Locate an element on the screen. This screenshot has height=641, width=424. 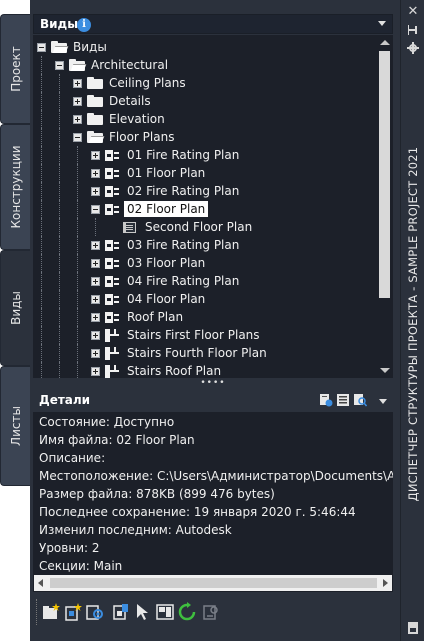
select-button is located at coordinates (143, 612).